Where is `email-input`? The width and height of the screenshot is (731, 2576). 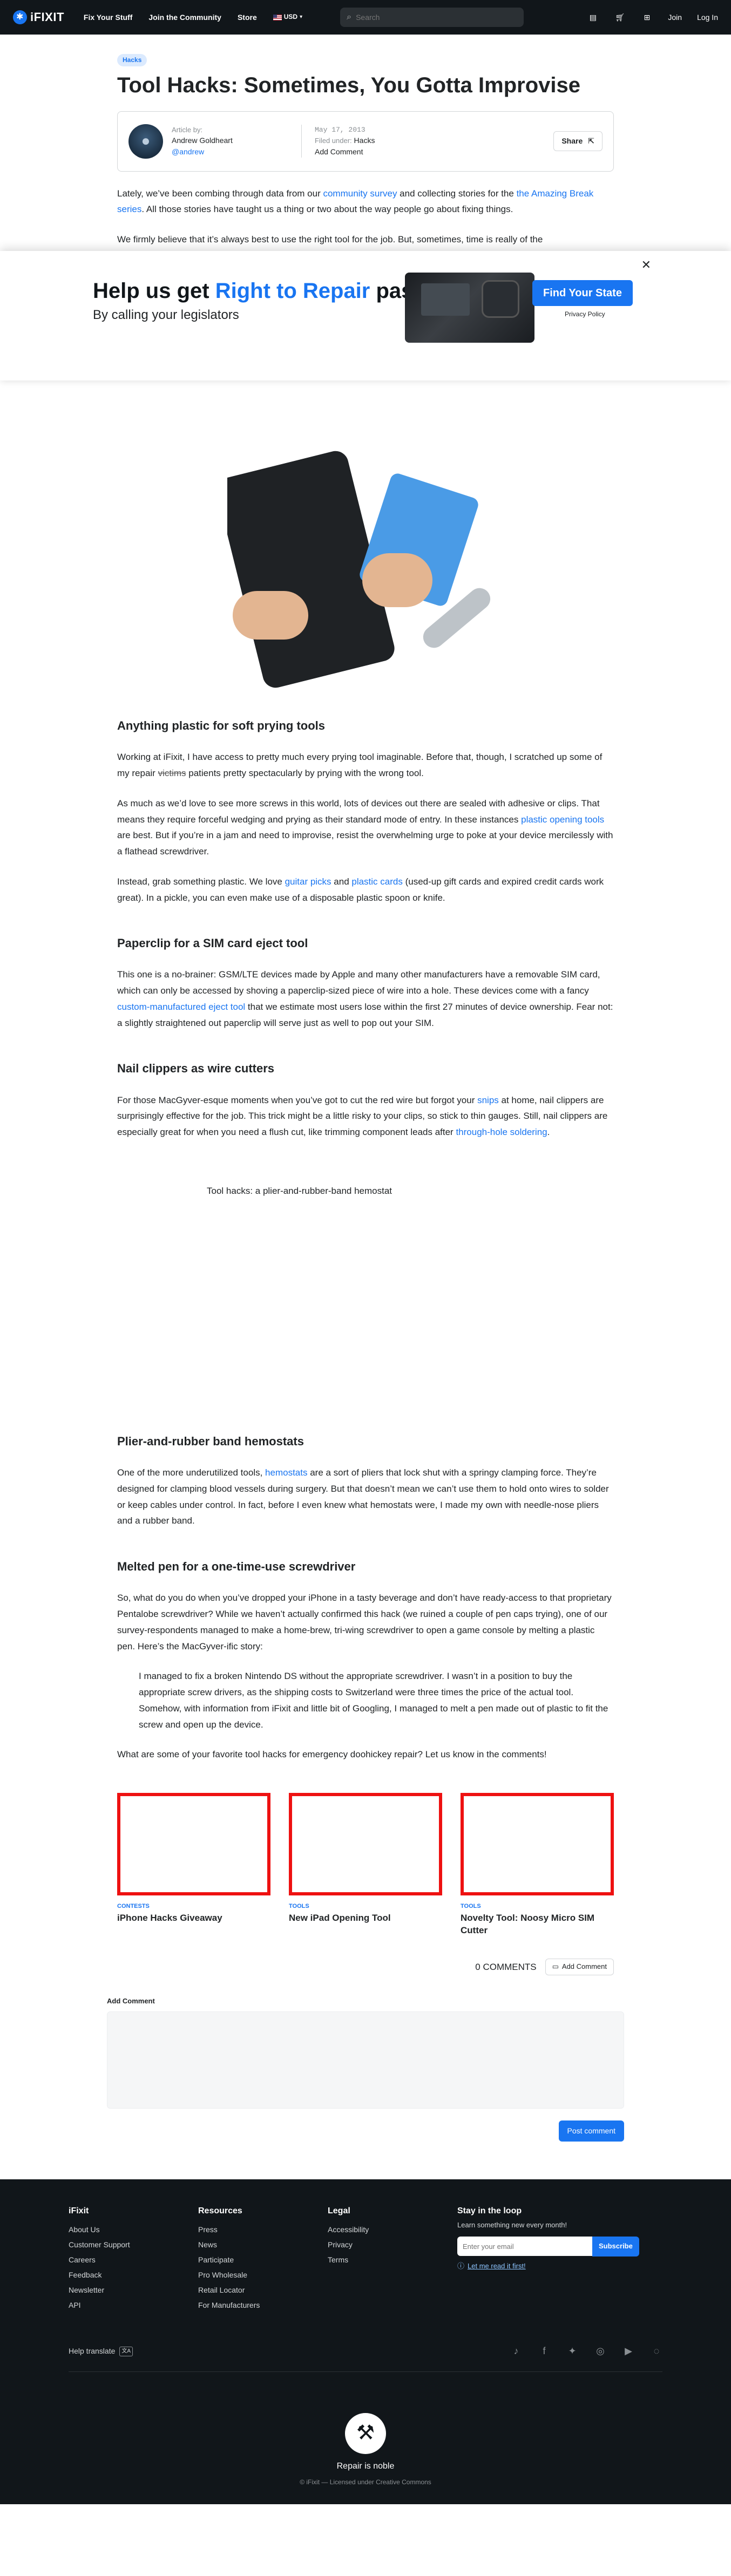
email-input is located at coordinates (524, 2246).